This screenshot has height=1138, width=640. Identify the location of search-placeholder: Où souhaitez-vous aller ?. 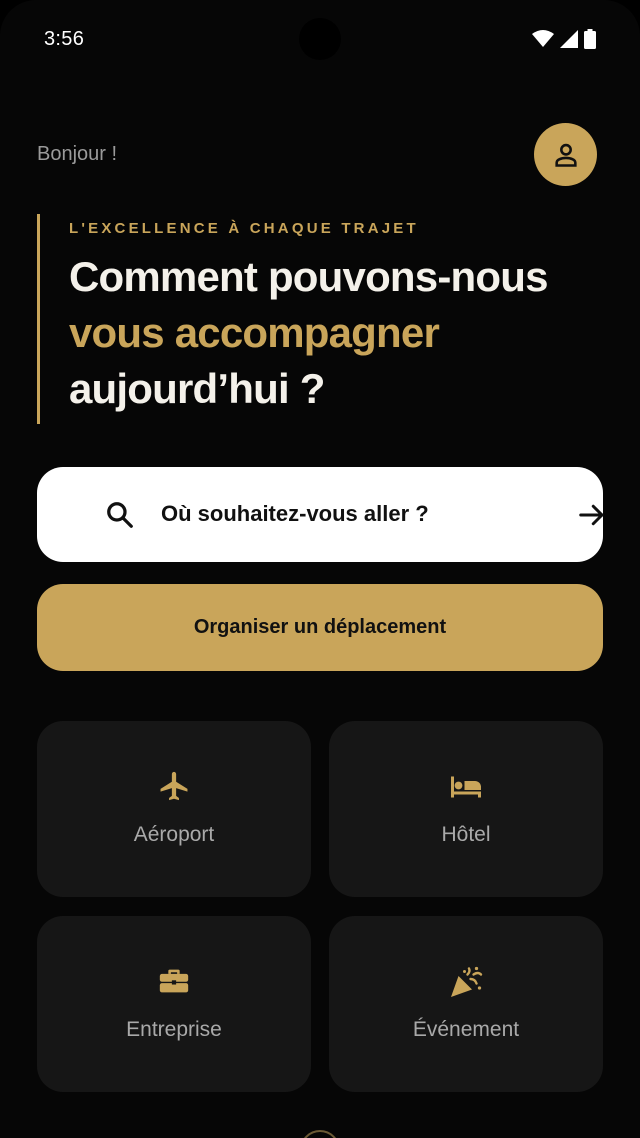
(295, 513).